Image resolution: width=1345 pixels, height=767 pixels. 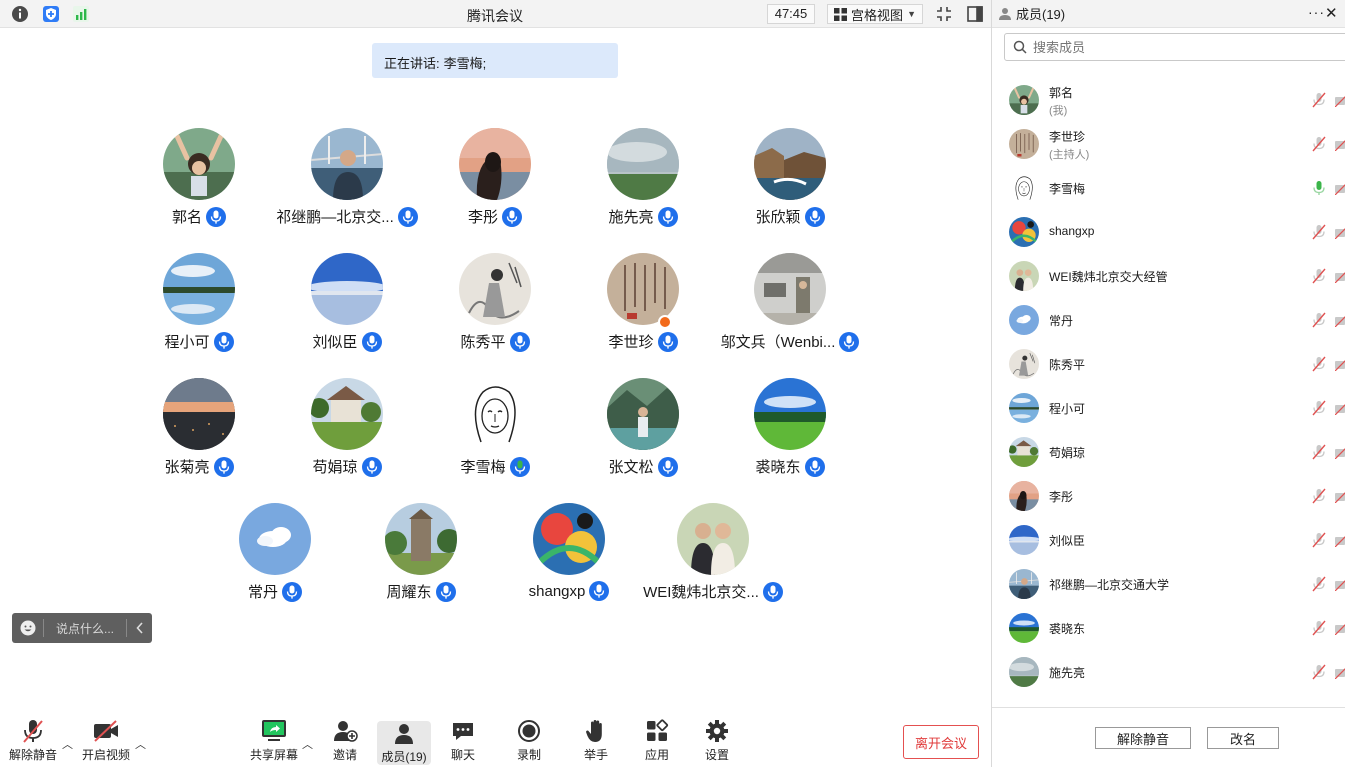 I want to click on member-row: 刘似臣, so click(x=1168, y=540).